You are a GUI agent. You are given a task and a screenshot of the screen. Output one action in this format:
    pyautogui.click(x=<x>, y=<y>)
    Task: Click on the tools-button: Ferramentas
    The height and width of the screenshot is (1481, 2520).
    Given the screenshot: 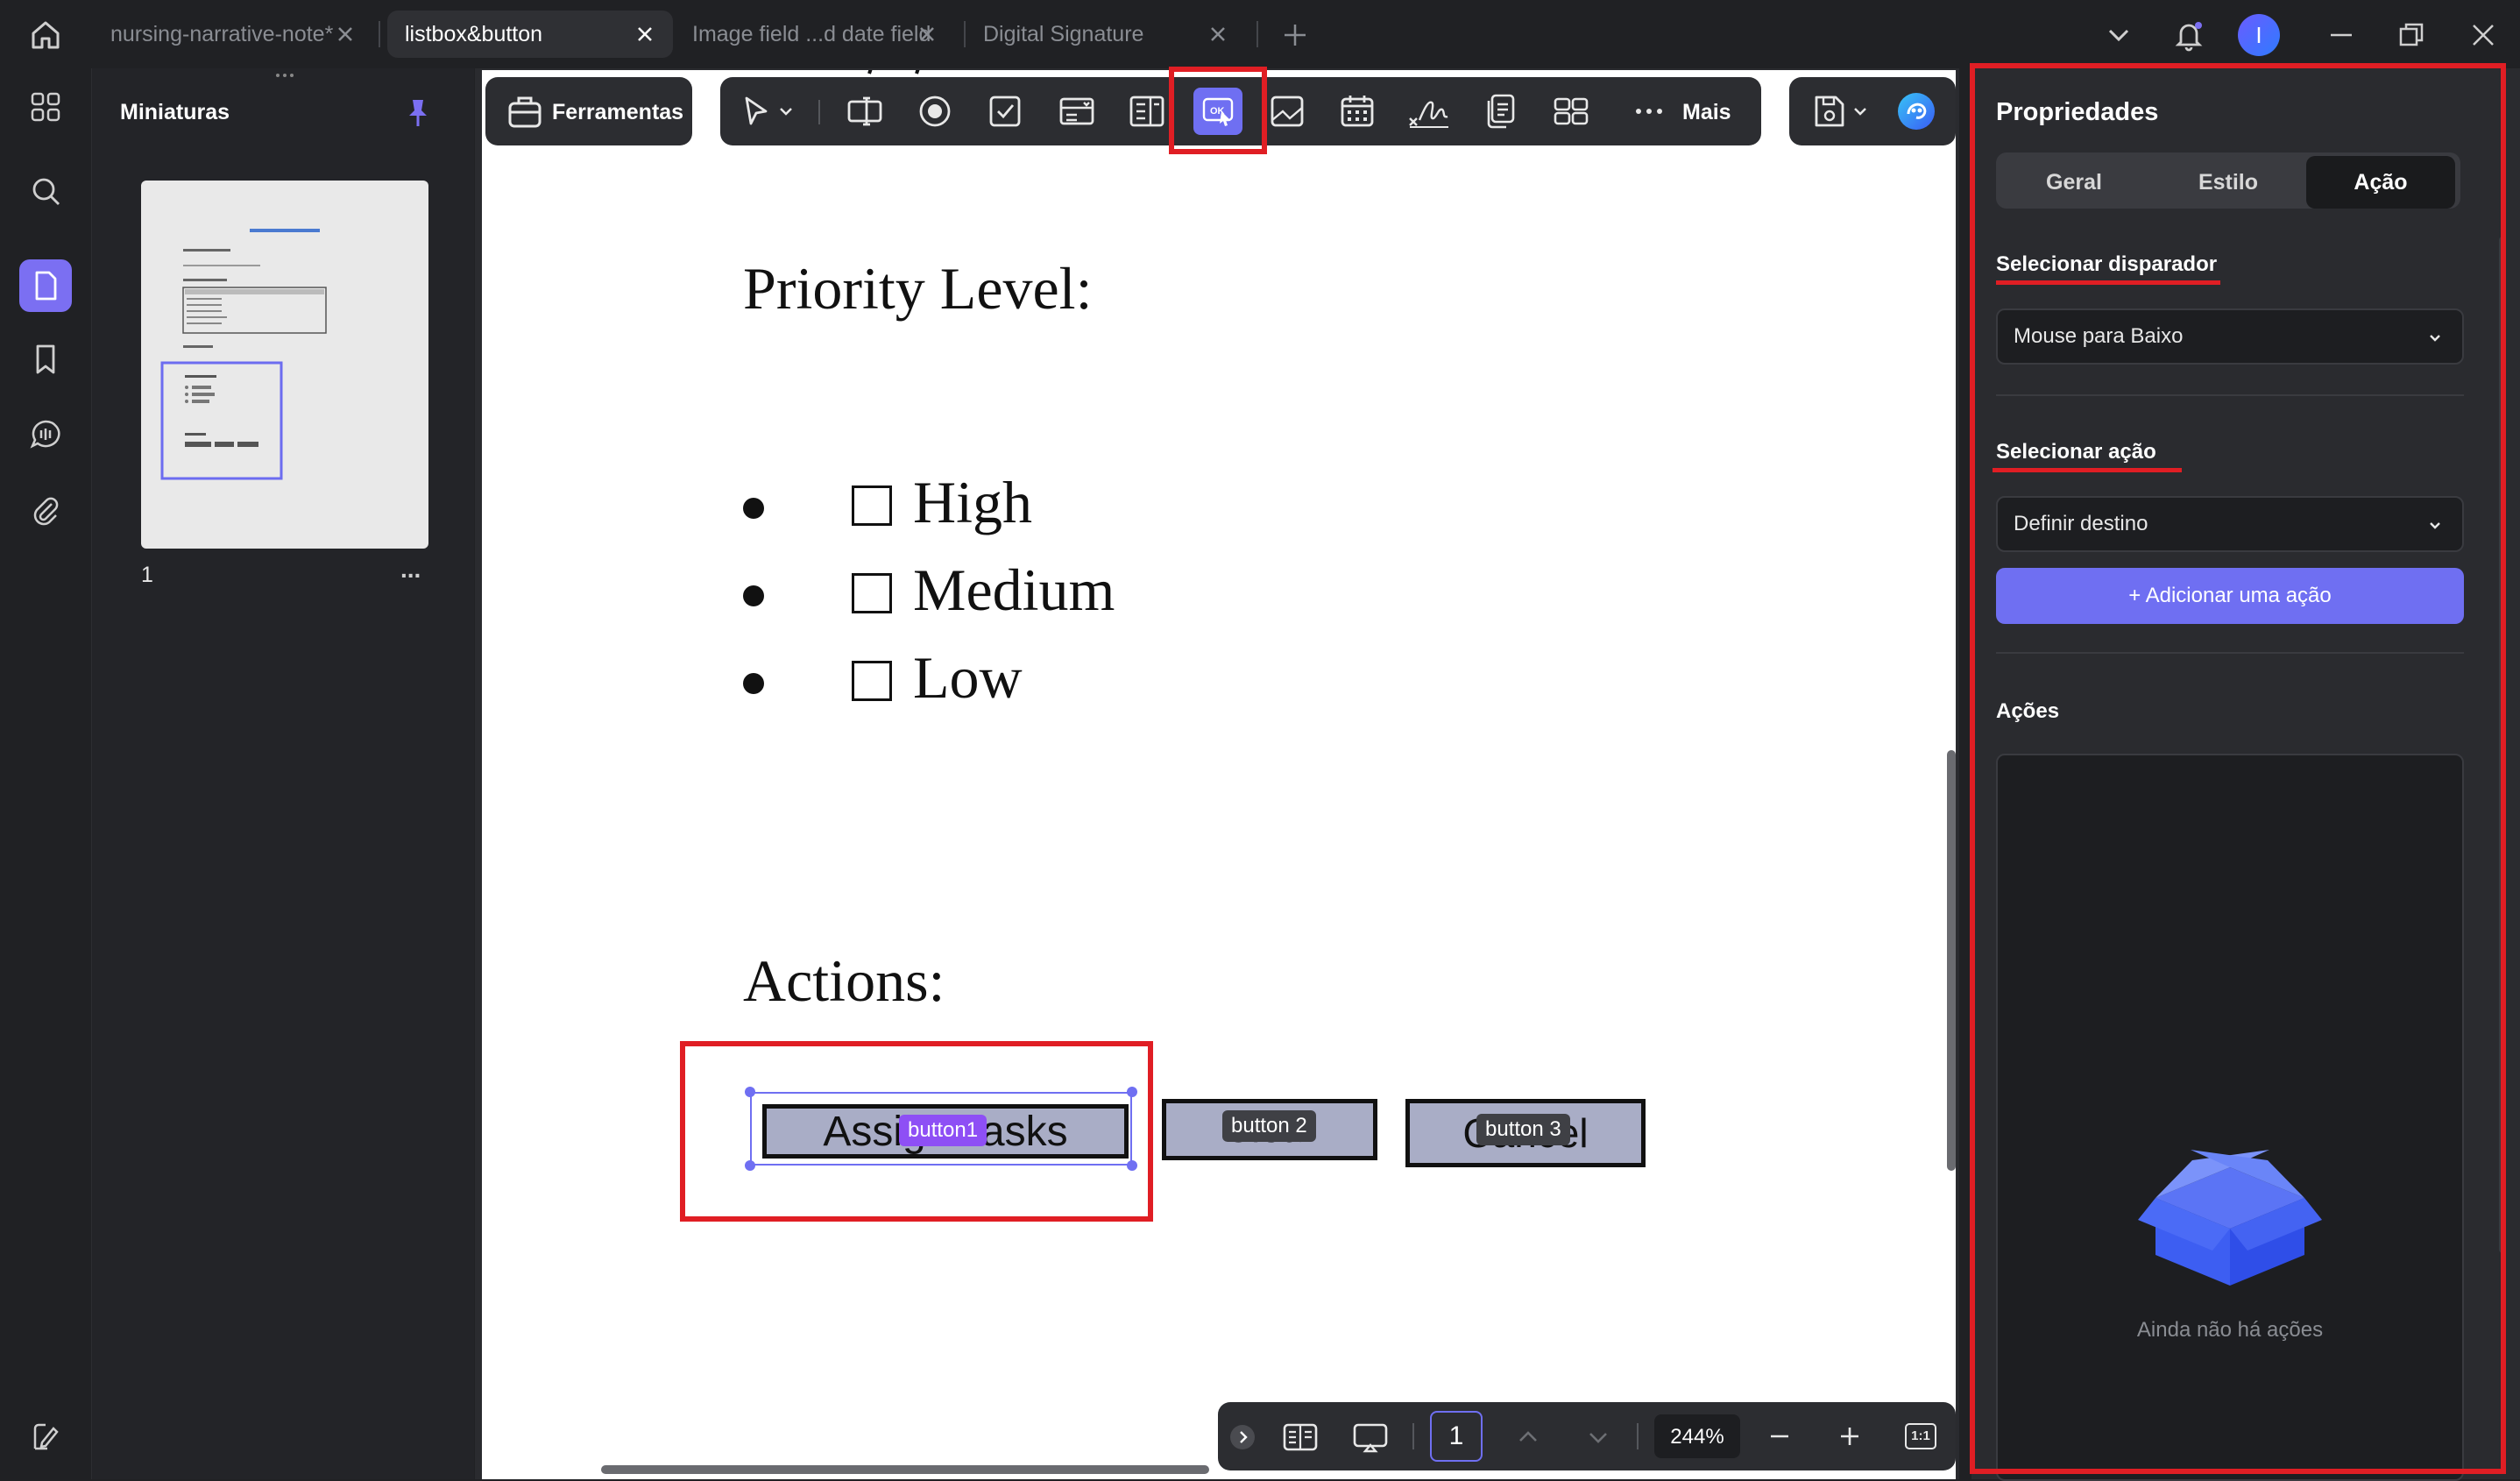 What is the action you would take?
    pyautogui.click(x=617, y=112)
    